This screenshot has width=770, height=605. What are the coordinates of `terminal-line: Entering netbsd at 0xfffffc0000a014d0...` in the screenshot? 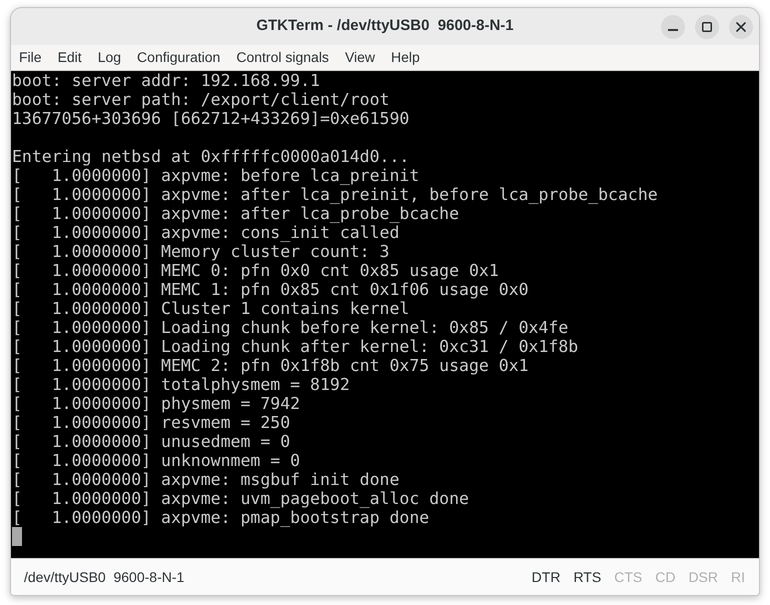 It's located at (211, 156).